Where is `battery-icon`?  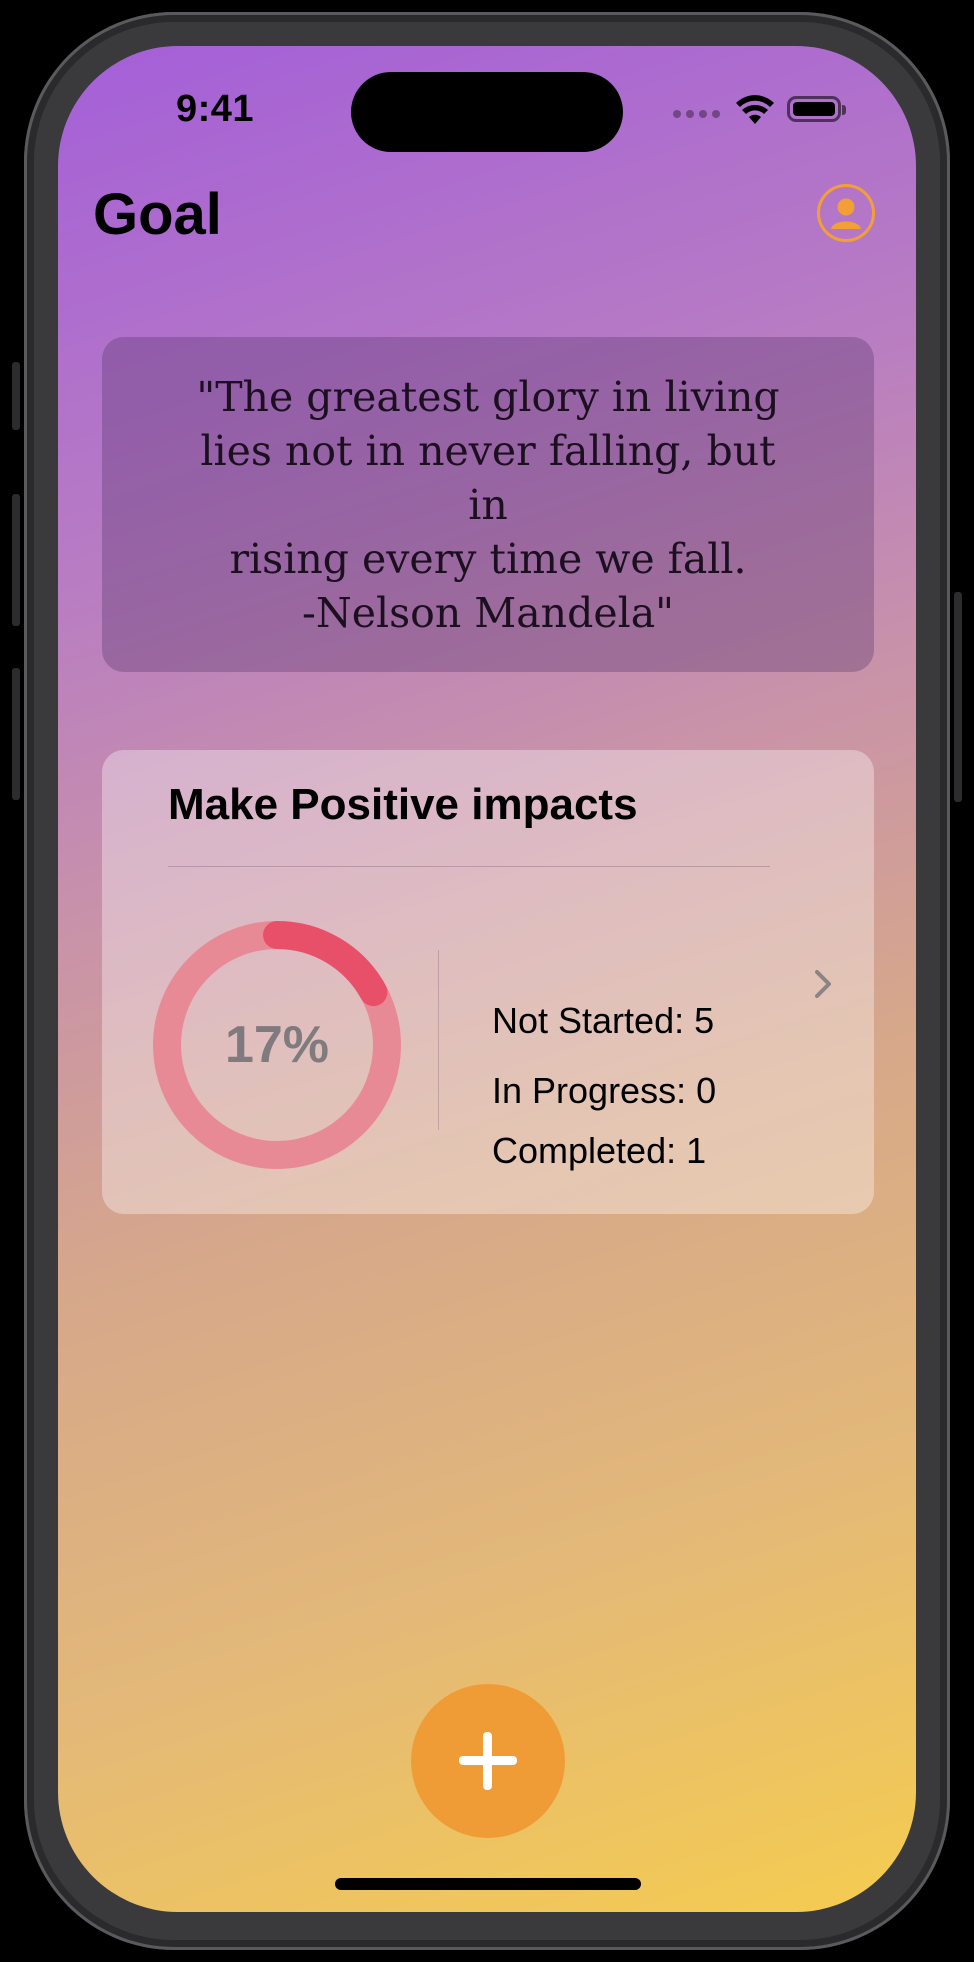
battery-icon is located at coordinates (816, 109).